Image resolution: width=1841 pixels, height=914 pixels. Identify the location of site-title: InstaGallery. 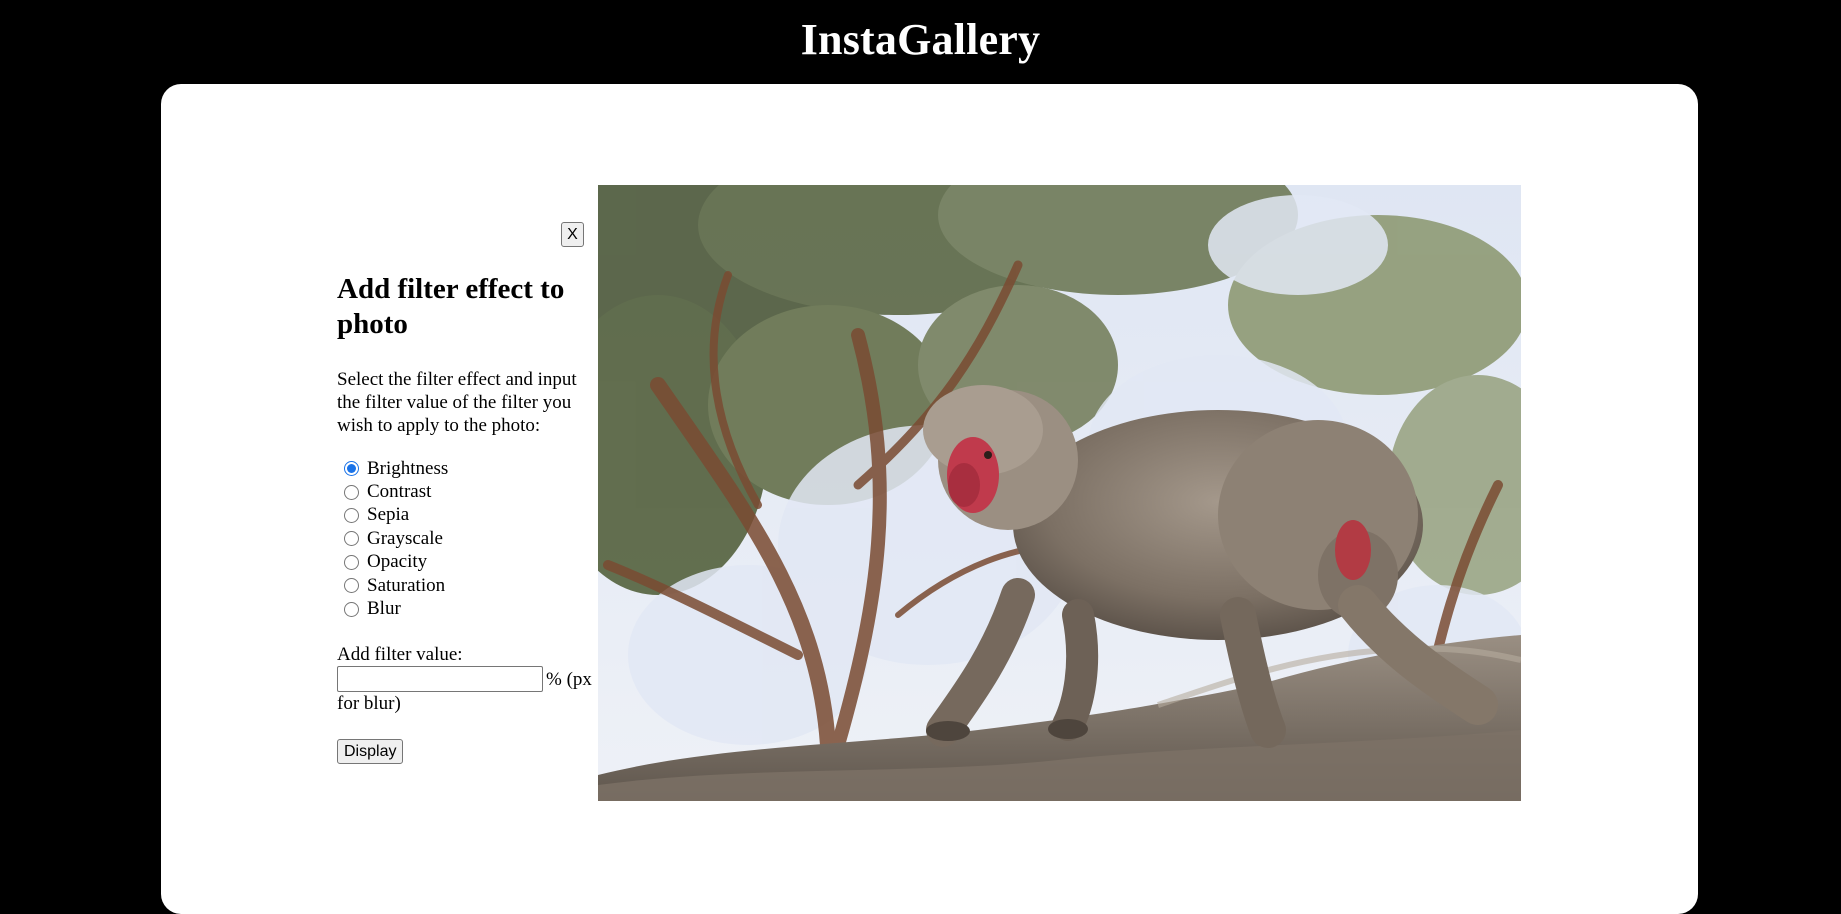
(920, 39).